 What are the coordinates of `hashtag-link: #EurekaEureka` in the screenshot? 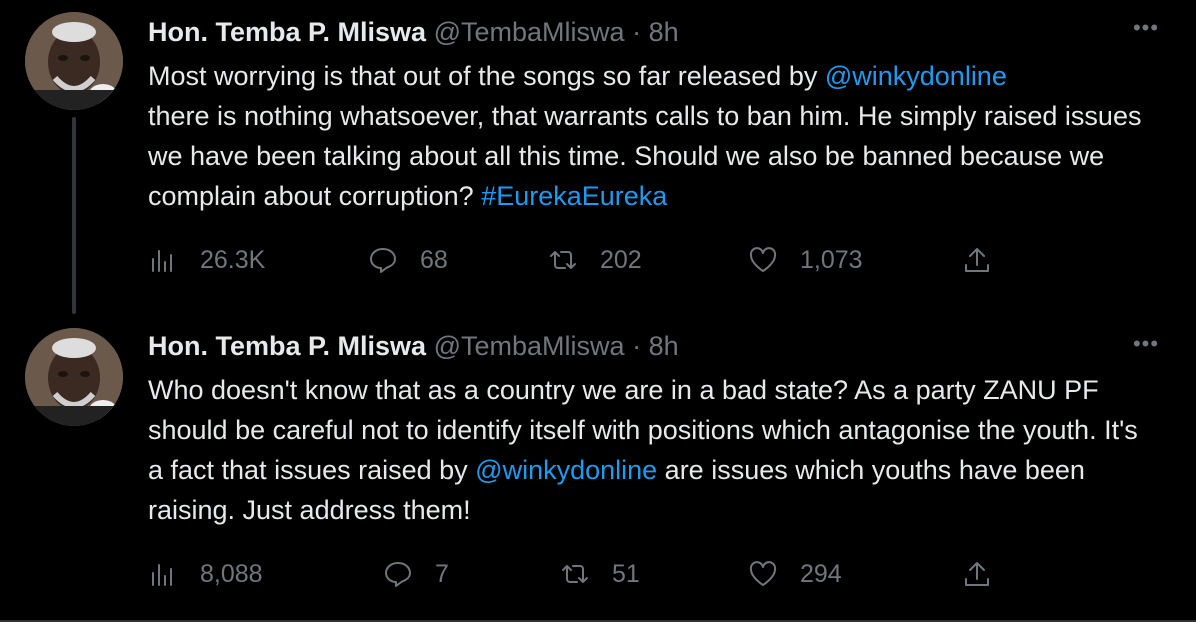 It's located at (574, 196).